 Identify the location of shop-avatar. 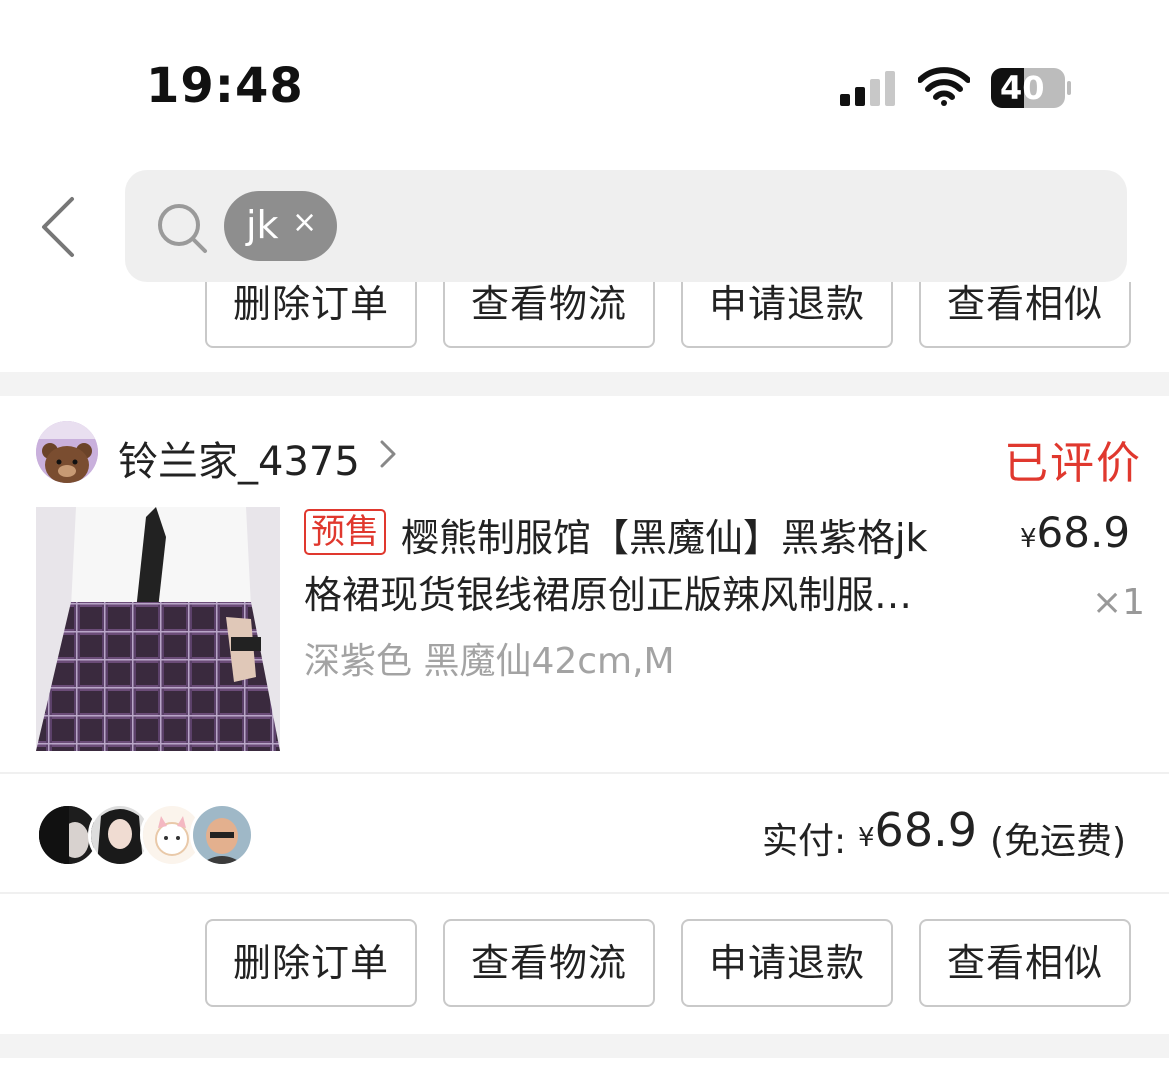
(67, 452).